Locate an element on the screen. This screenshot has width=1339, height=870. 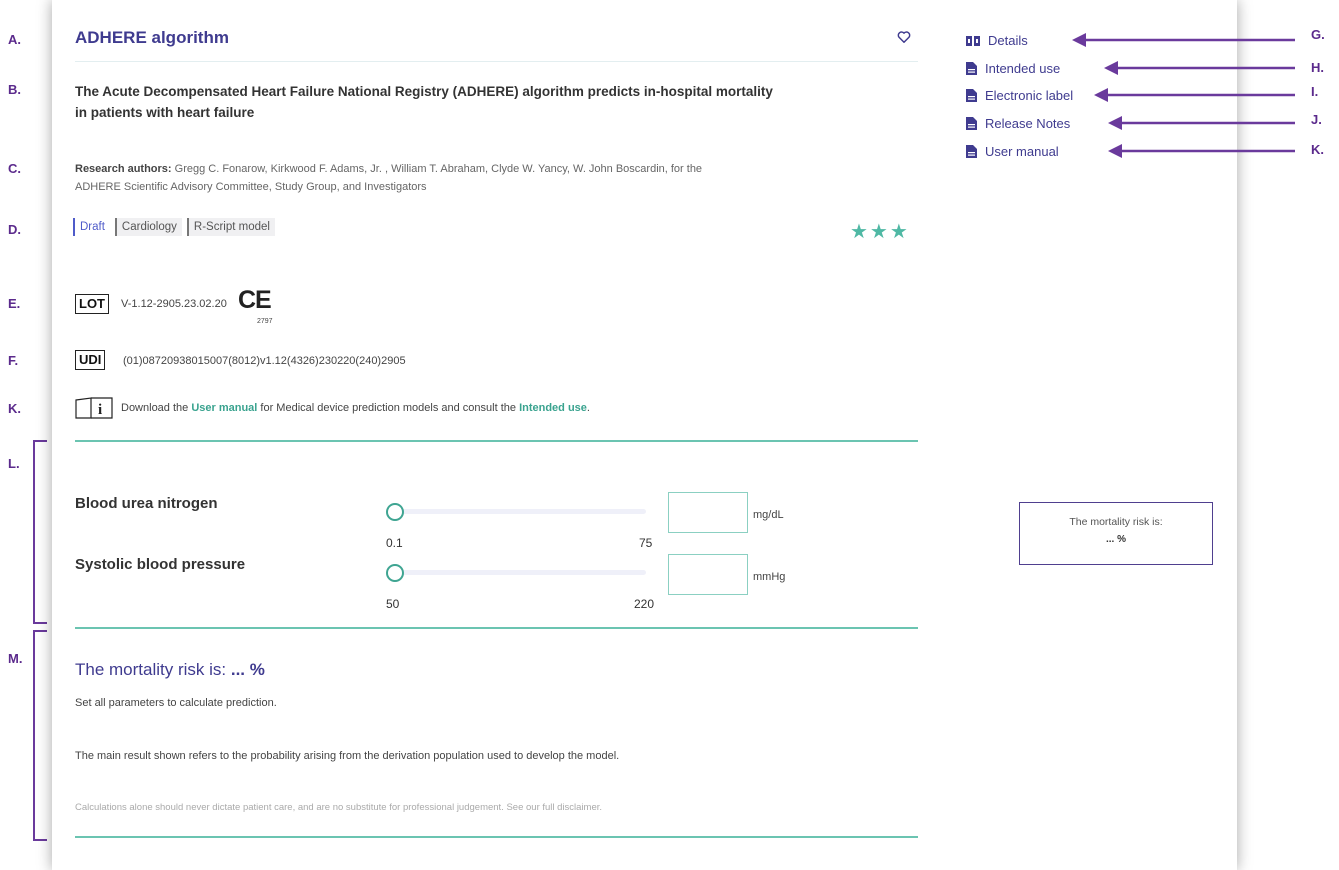
result-box: The mortality risk is: ... % is located at coordinates (1116, 533).